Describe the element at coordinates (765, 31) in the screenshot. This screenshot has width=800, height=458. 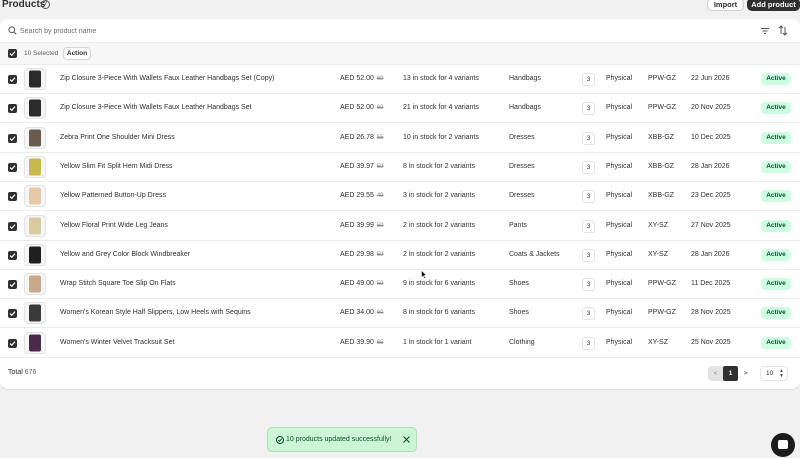
I see `filter-icon` at that location.